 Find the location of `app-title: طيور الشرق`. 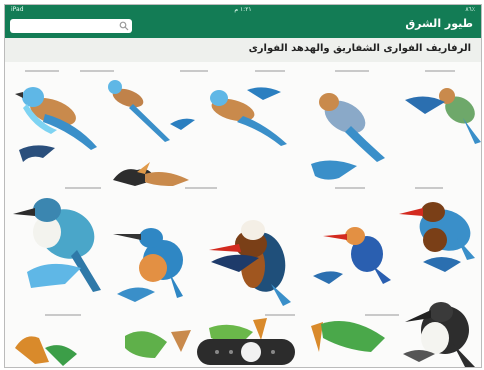

app-title: طيور الشرق is located at coordinates (439, 23).